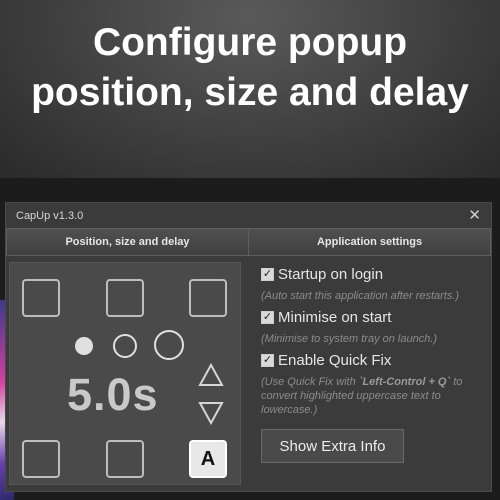 This screenshot has height=500, width=500. Describe the element at coordinates (211, 413) in the screenshot. I see `triangle-down-icon` at that location.